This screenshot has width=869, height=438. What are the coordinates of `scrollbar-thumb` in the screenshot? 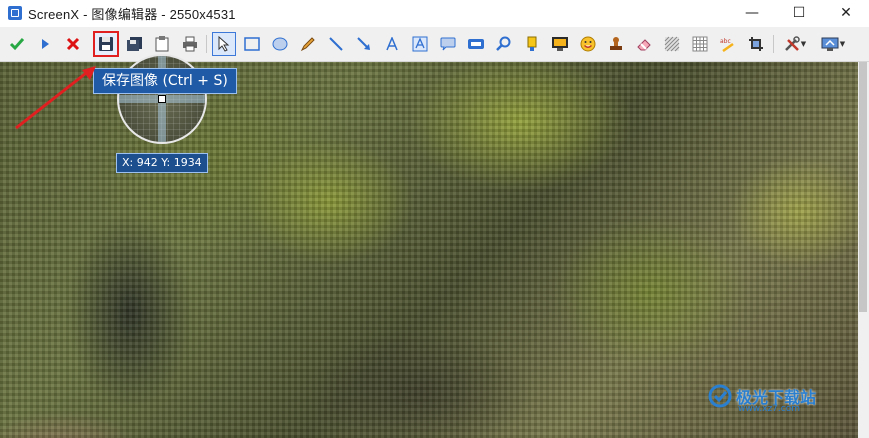 It's located at (863, 187).